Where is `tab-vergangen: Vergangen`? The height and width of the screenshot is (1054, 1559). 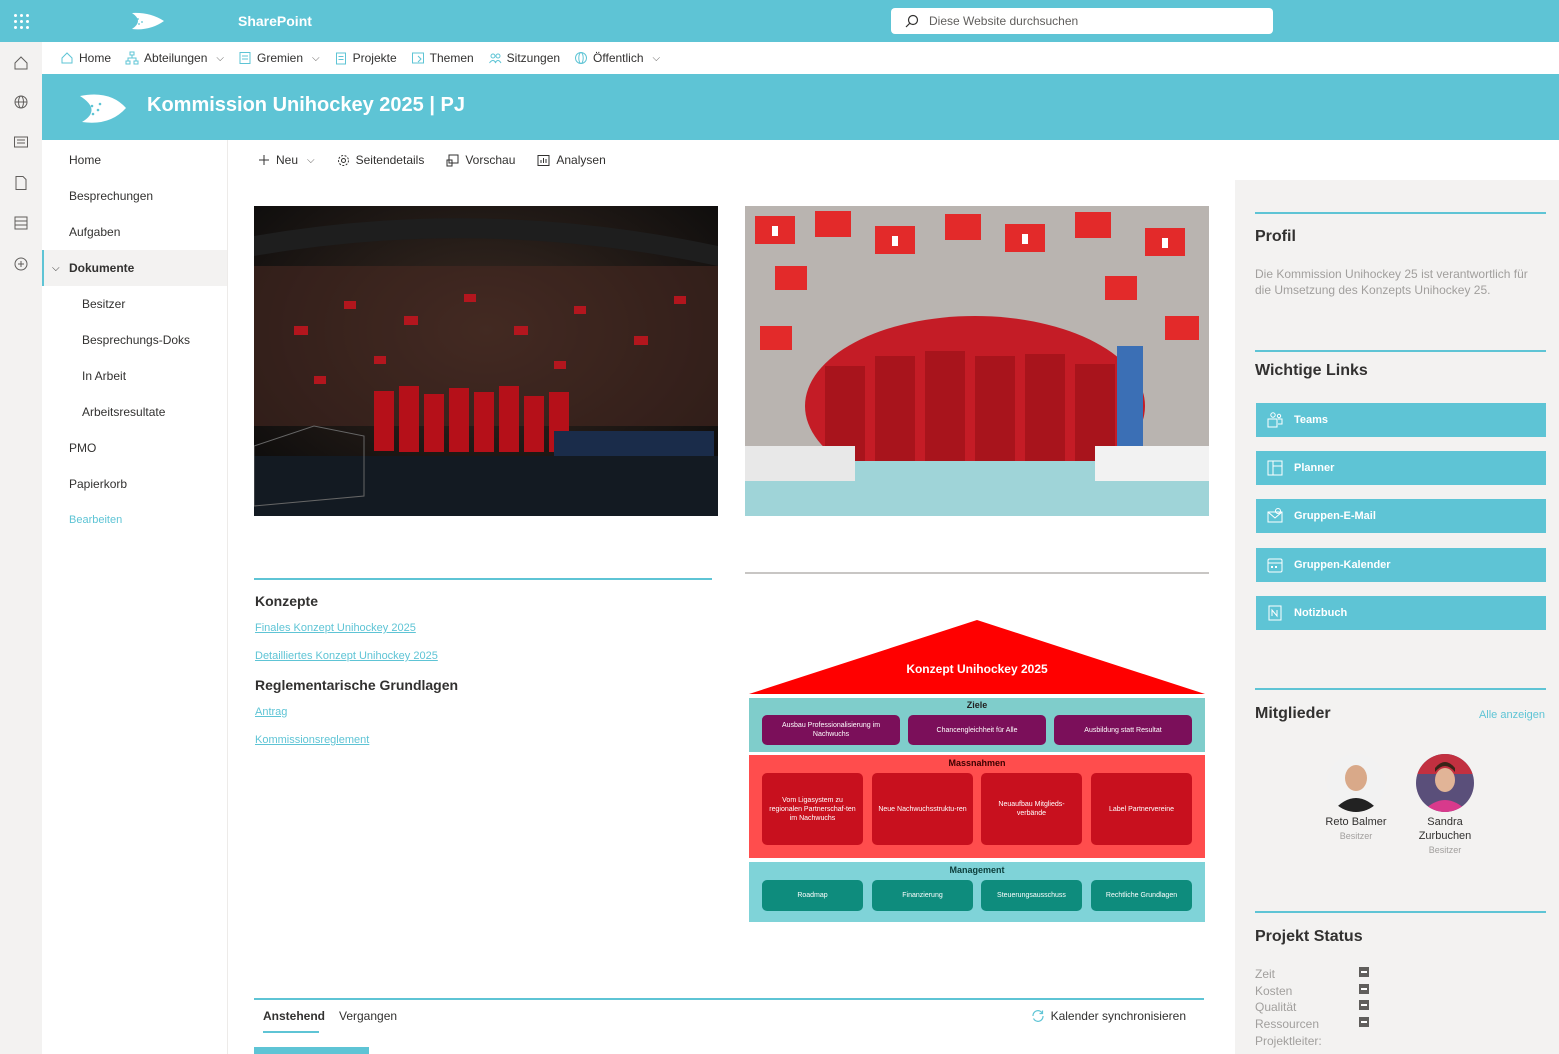
tab-vergangen: Vergangen is located at coordinates (368, 1016).